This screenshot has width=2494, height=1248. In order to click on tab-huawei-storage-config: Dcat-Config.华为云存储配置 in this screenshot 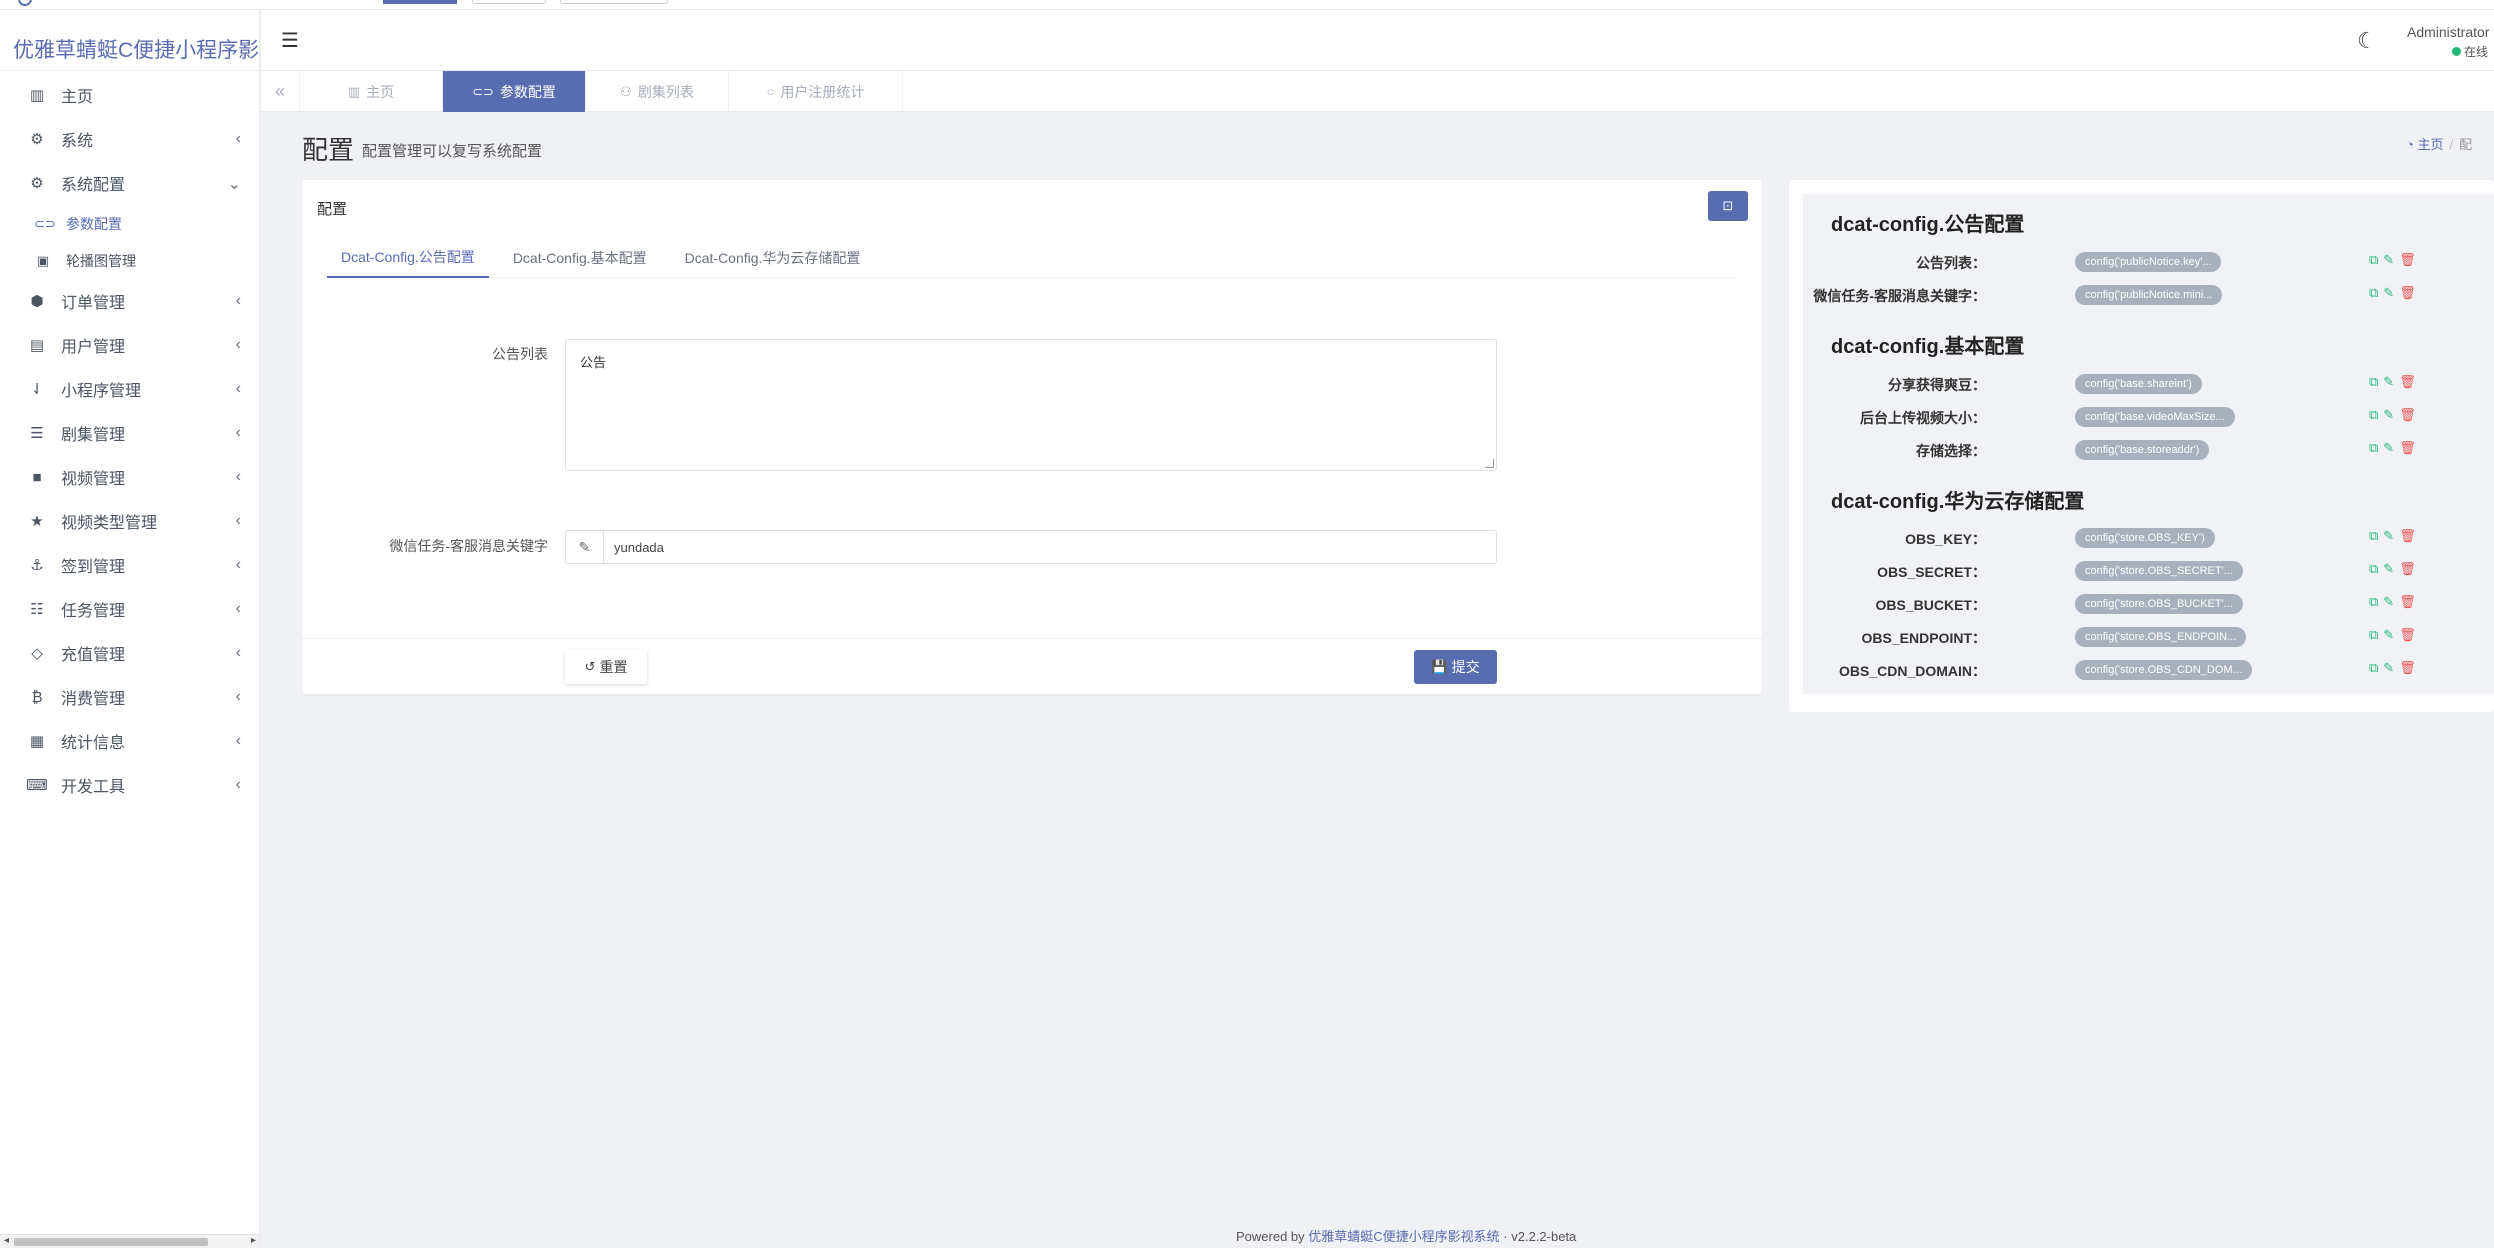, I will do `click(773, 258)`.